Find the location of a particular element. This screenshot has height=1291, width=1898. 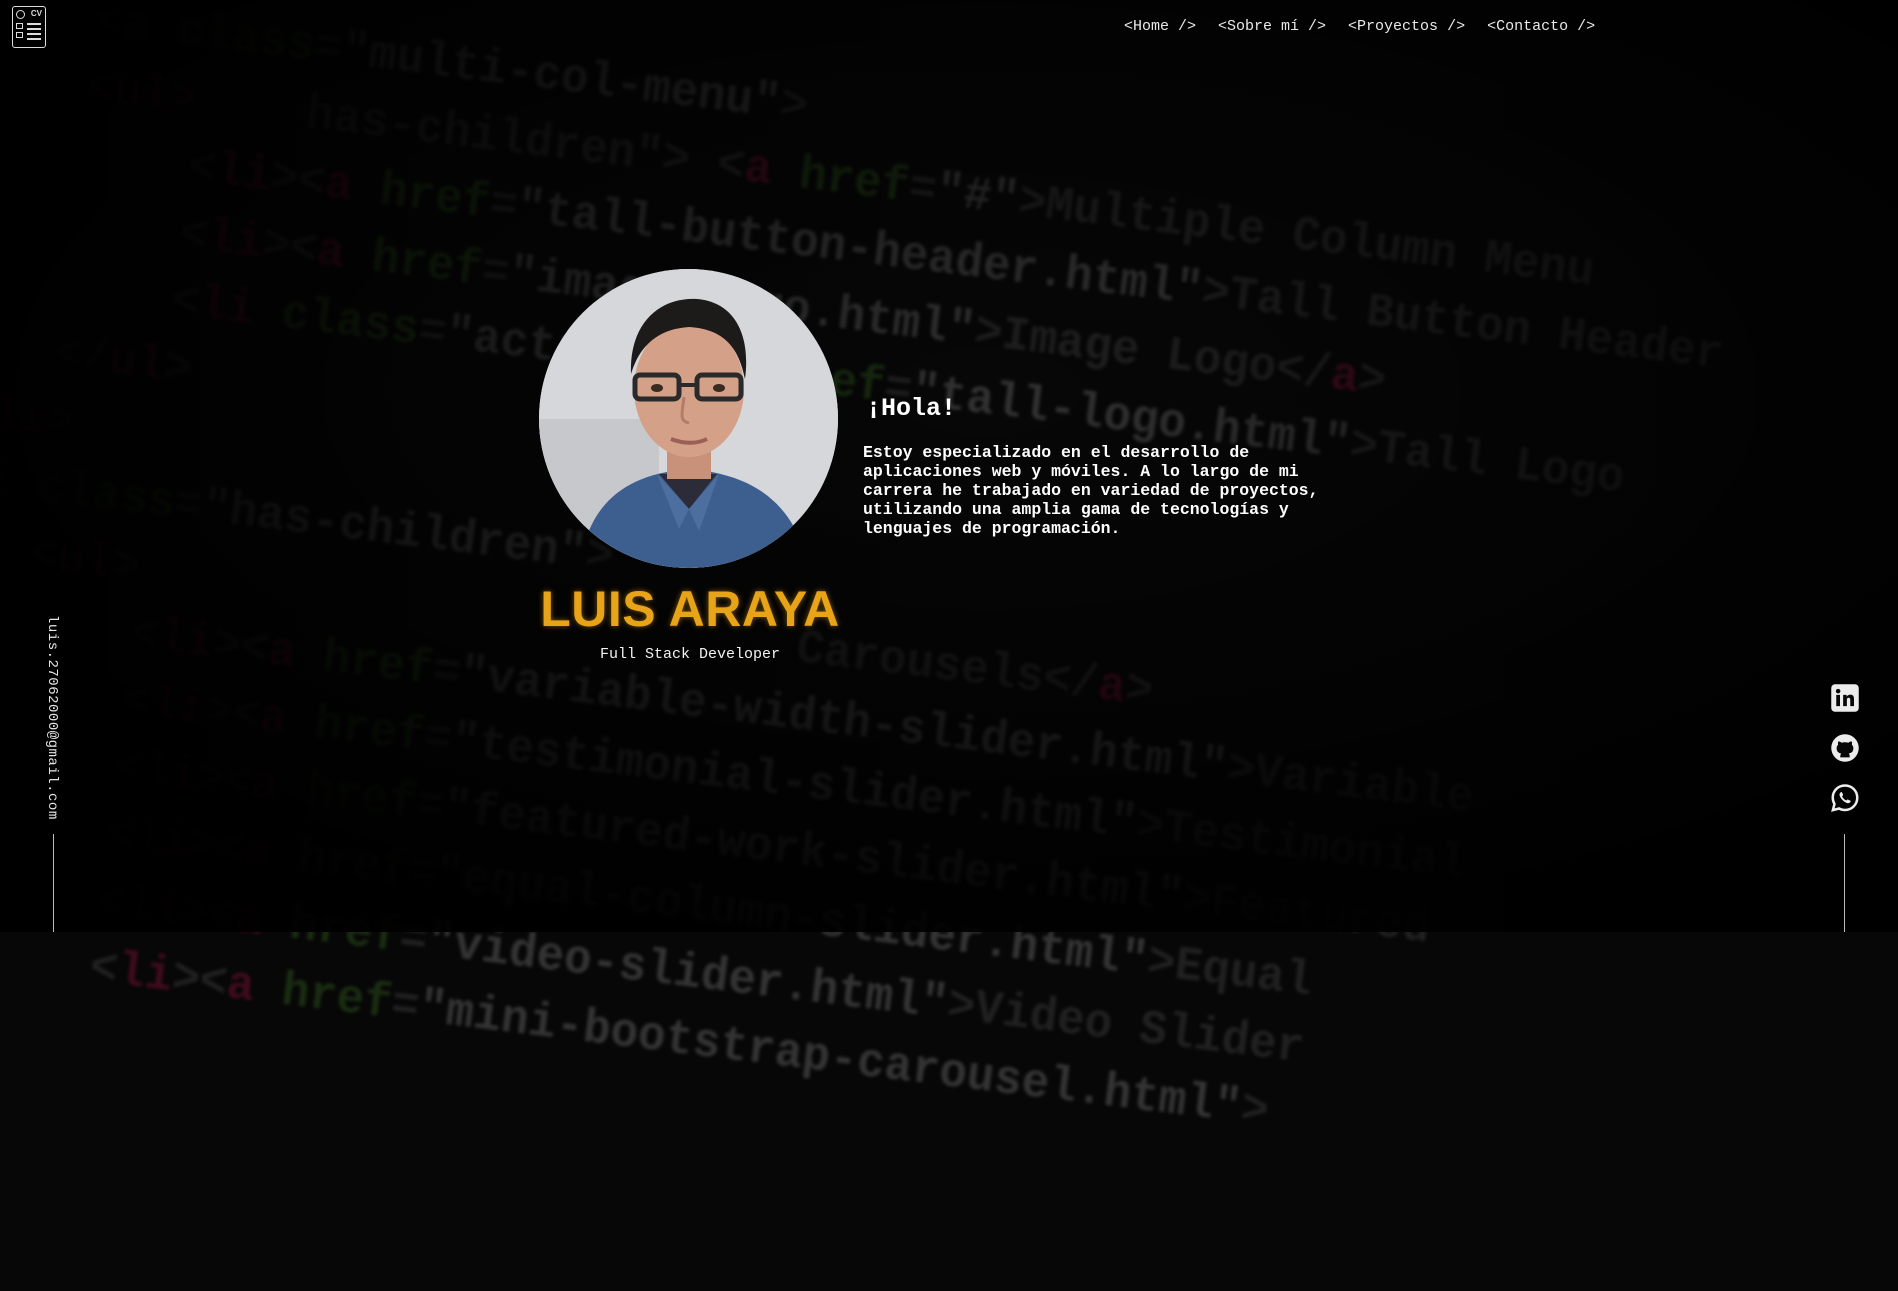

profile-photo is located at coordinates (688, 418).